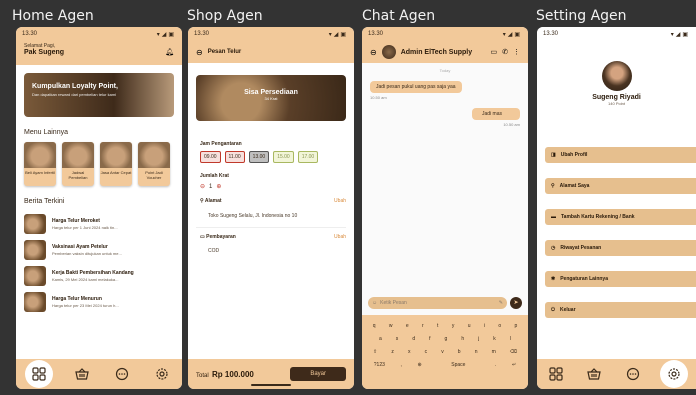  Describe the element at coordinates (44, 201) in the screenshot. I see `news-title: Berita Terkini` at that location.